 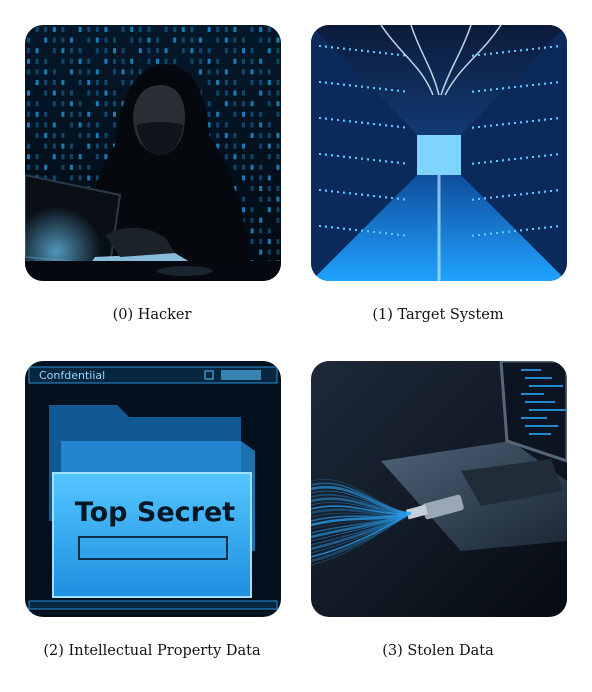 What do you see at coordinates (72, 375) in the screenshot?
I see `window-title: Confdentiial` at bounding box center [72, 375].